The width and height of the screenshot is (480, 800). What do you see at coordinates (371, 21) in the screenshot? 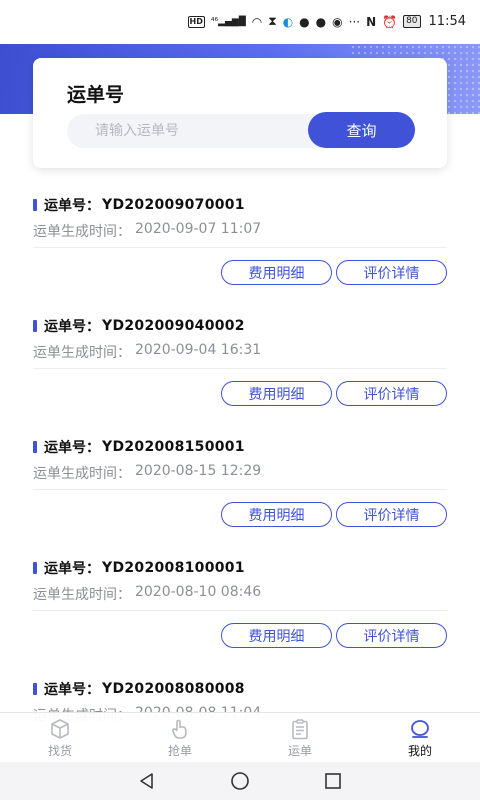
I see `nfc-icon: N` at bounding box center [371, 21].